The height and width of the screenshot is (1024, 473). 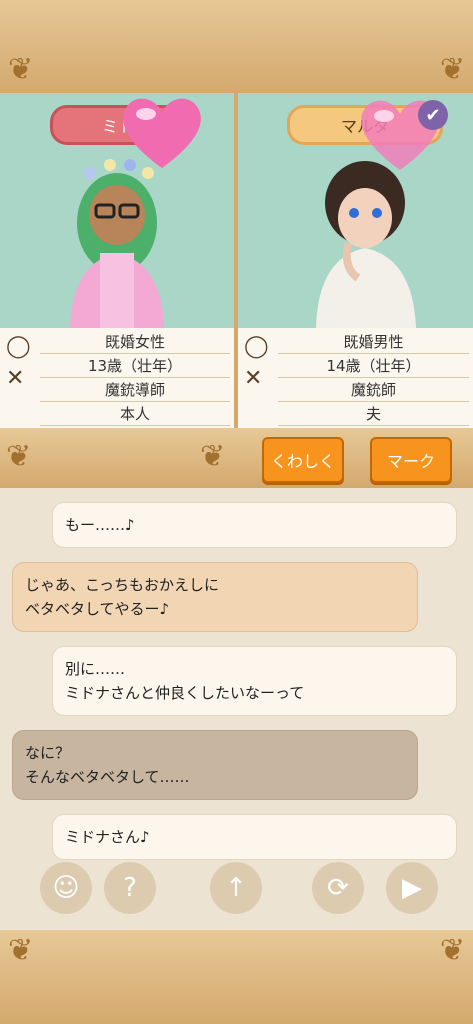 What do you see at coordinates (162, 133) in the screenshot?
I see `heart-icon` at bounding box center [162, 133].